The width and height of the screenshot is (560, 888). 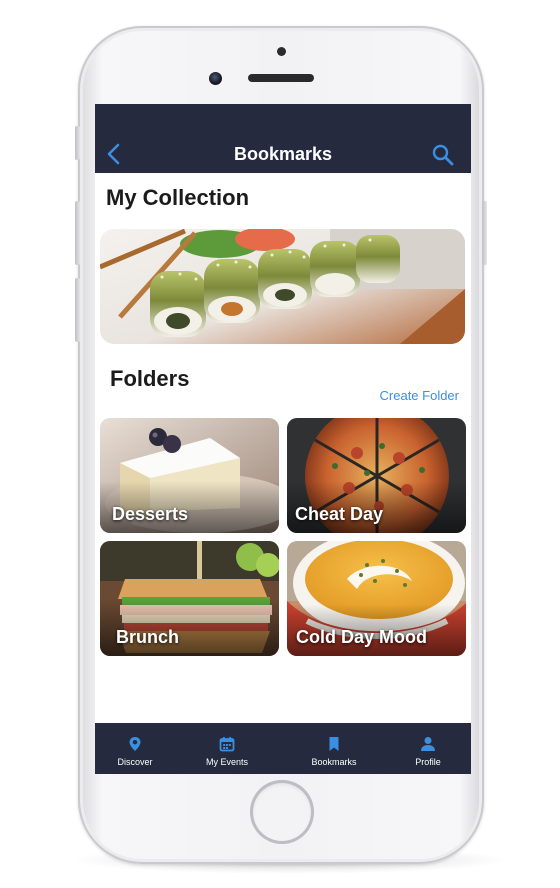 What do you see at coordinates (428, 762) in the screenshot?
I see `tab-label: Profile` at bounding box center [428, 762].